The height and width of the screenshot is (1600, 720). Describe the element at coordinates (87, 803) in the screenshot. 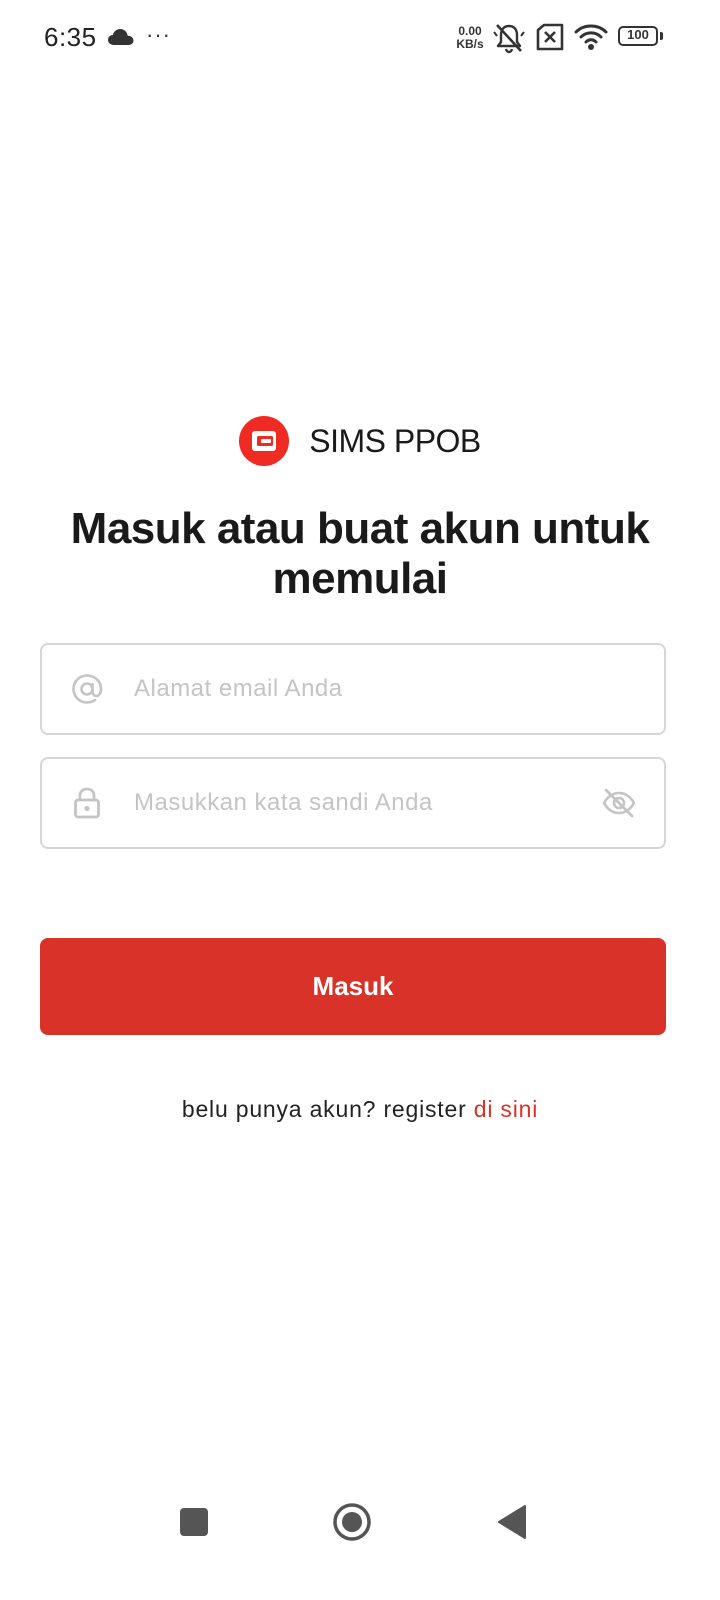

I see `lock-icon` at that location.